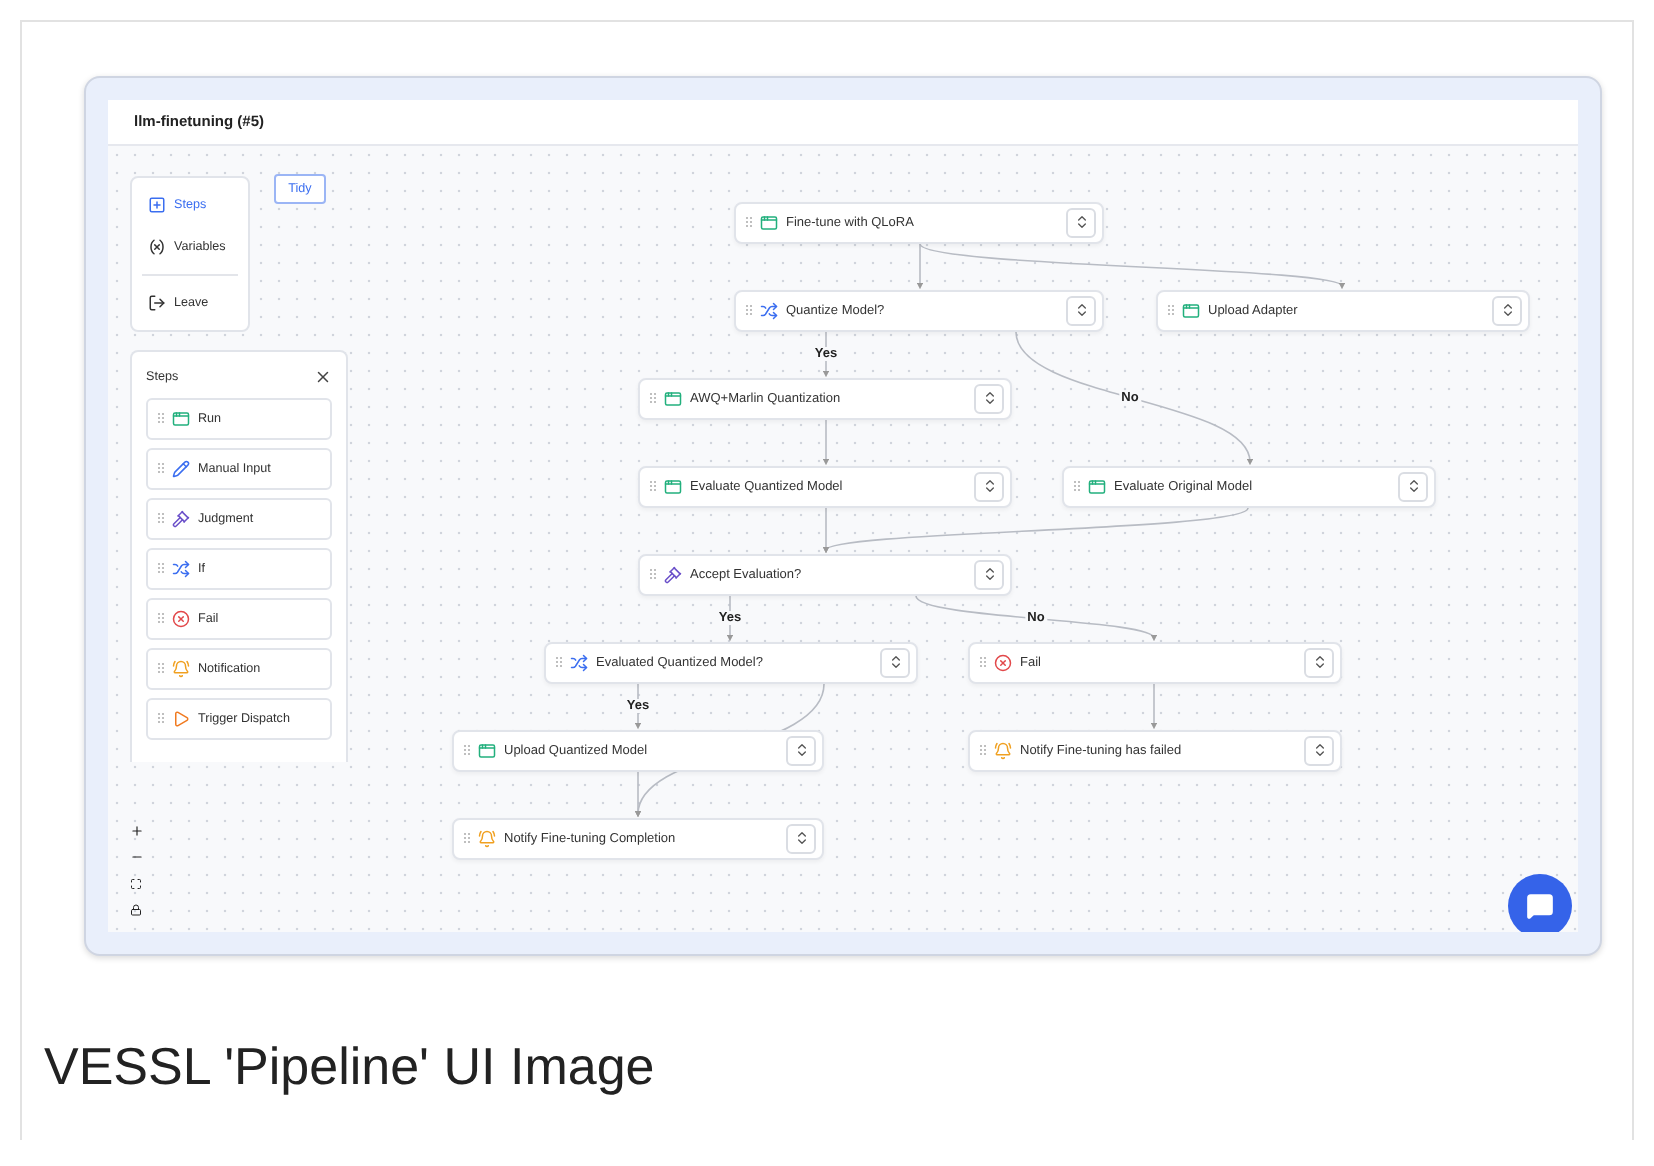 This screenshot has width=1654, height=1166. I want to click on chat-icon, so click(1540, 905).